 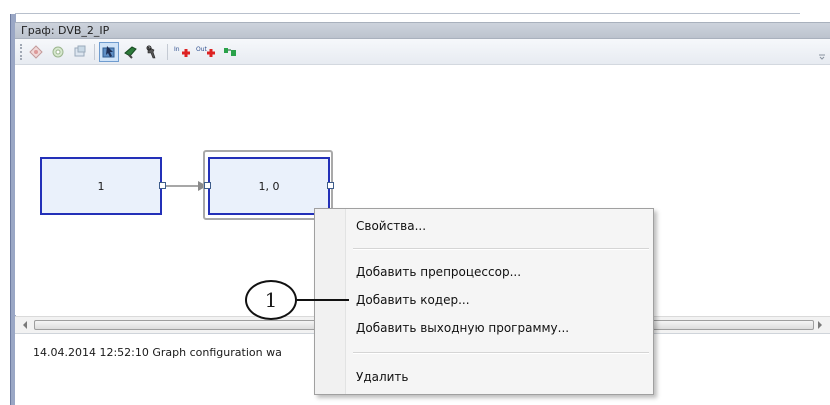 What do you see at coordinates (182, 52) in the screenshot?
I see `add-input-icon: In` at bounding box center [182, 52].